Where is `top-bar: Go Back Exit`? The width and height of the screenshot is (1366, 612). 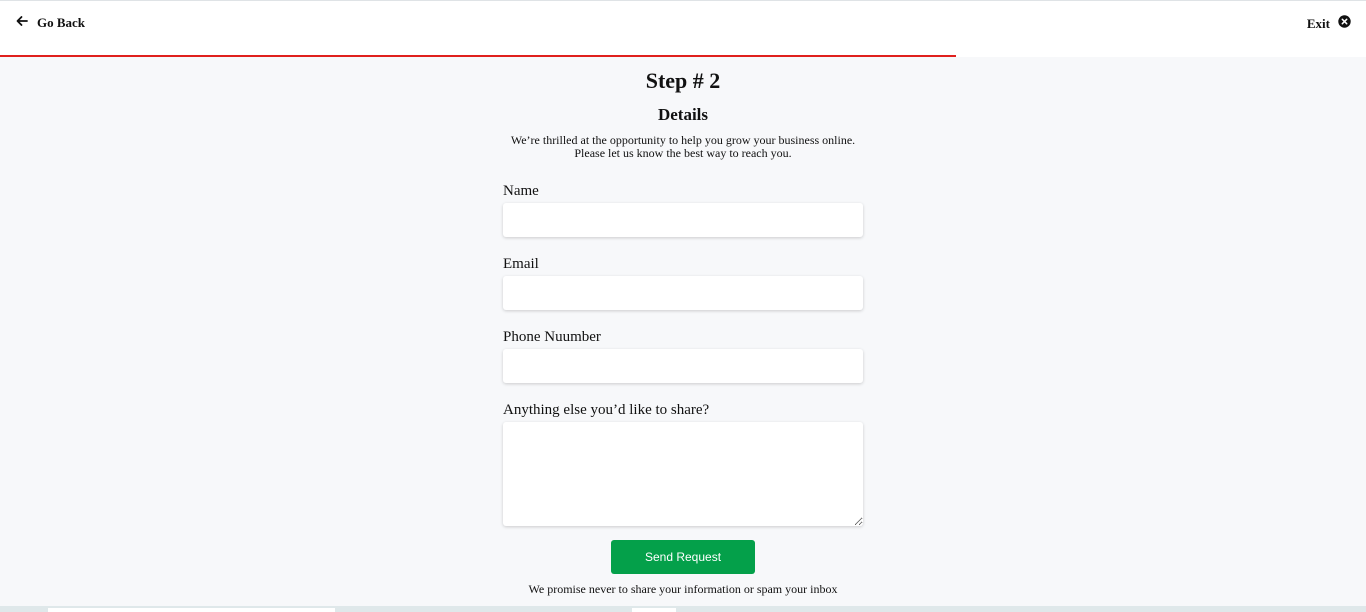
top-bar: Go Back Exit is located at coordinates (683, 28).